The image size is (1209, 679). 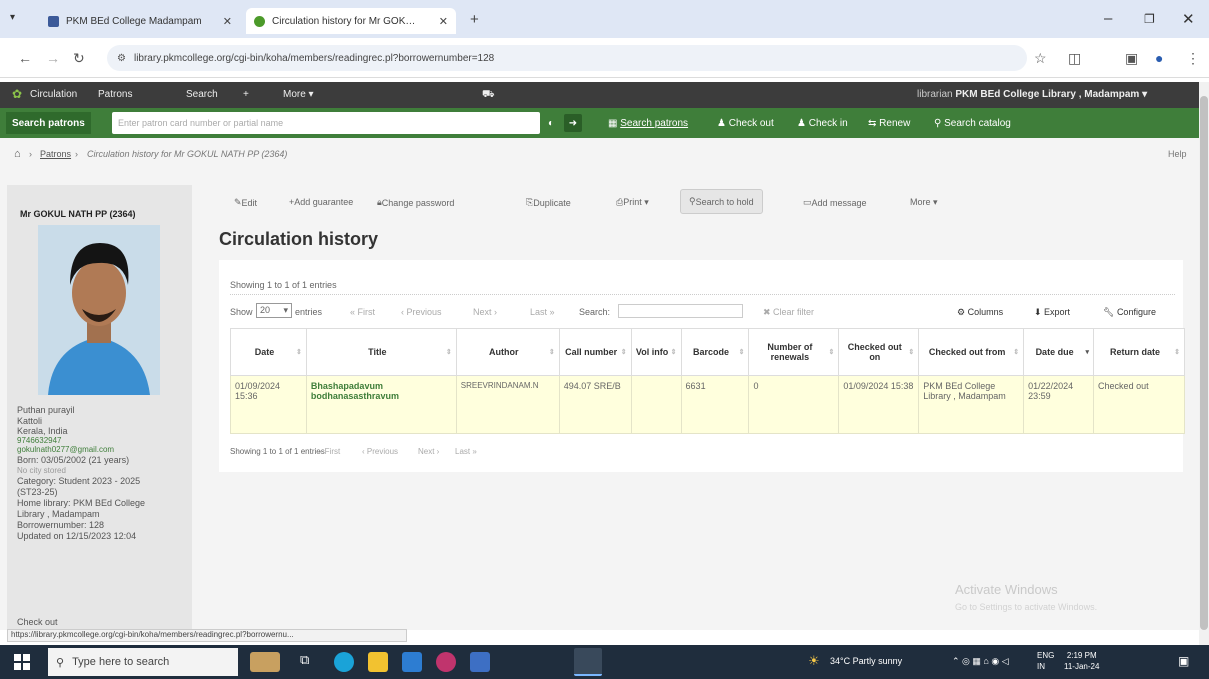 I want to click on nav-more: More ▾, so click(x=298, y=94).